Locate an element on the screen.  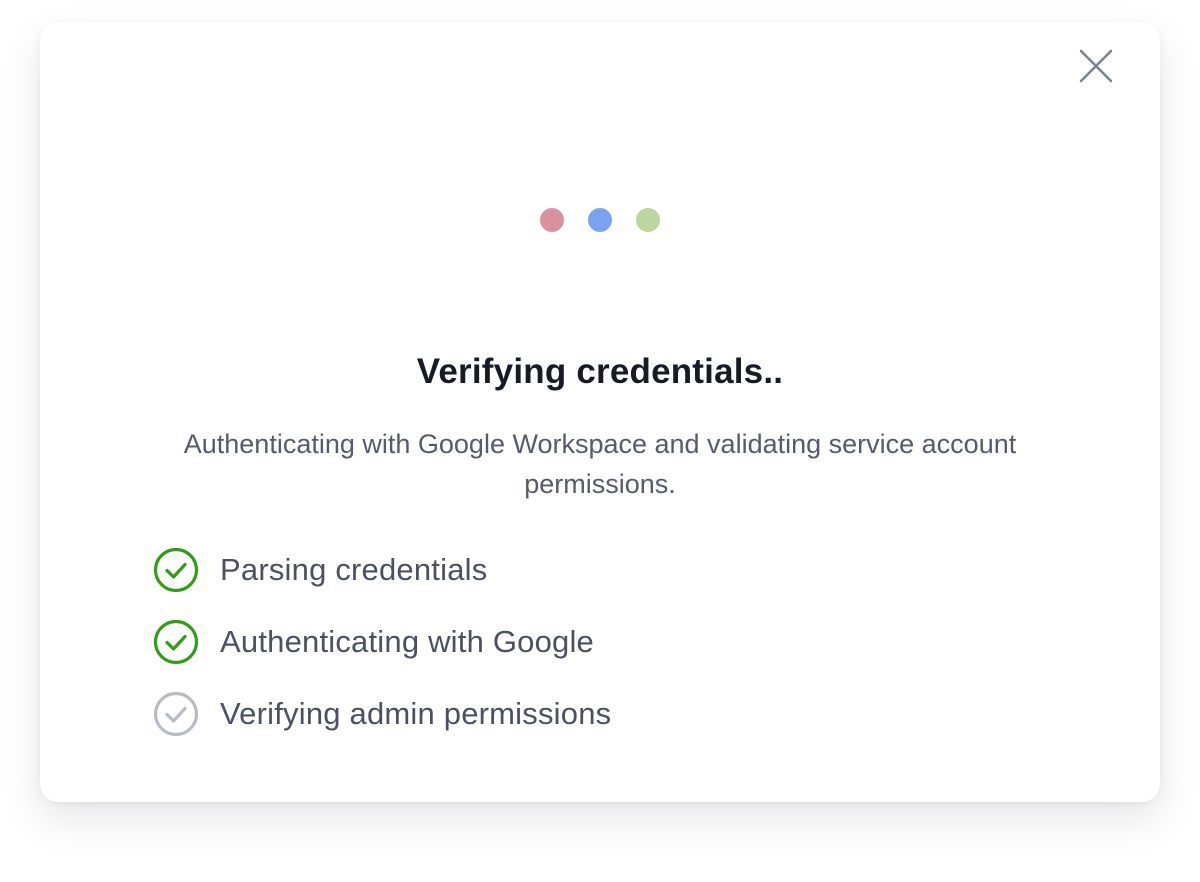
close-icon is located at coordinates (1096, 66).